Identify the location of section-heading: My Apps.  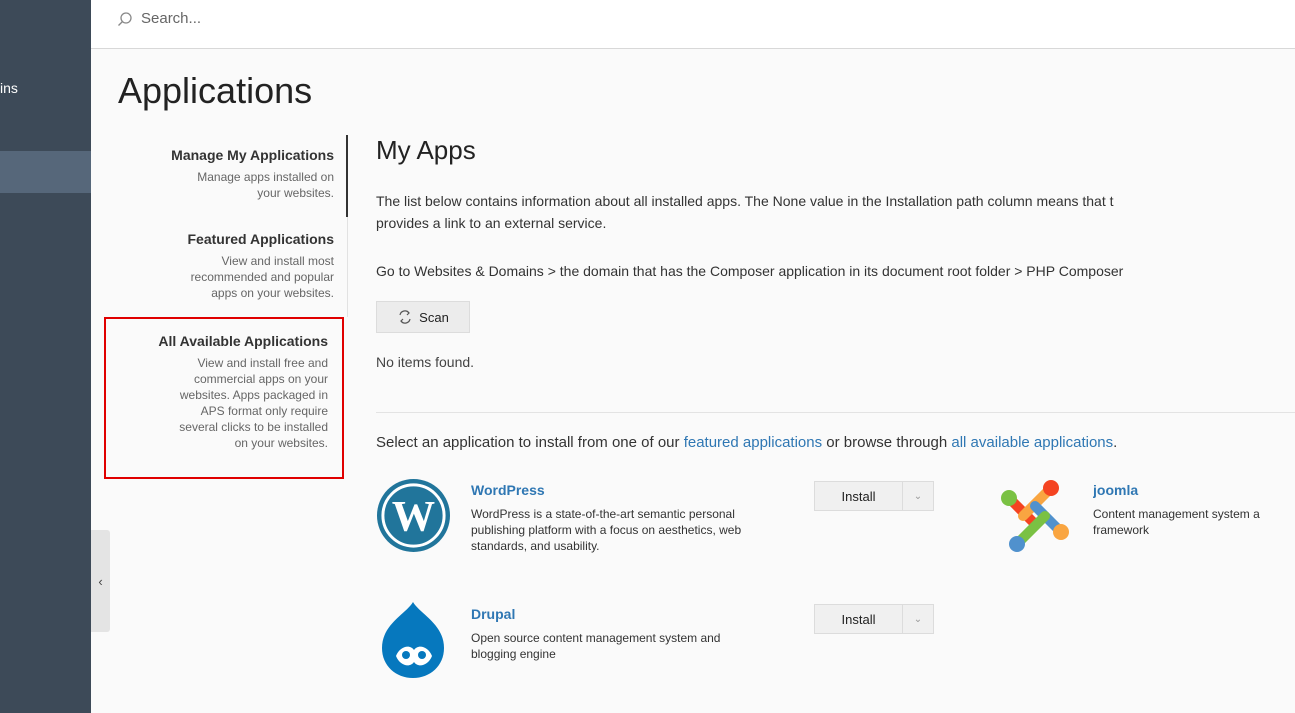
(426, 150).